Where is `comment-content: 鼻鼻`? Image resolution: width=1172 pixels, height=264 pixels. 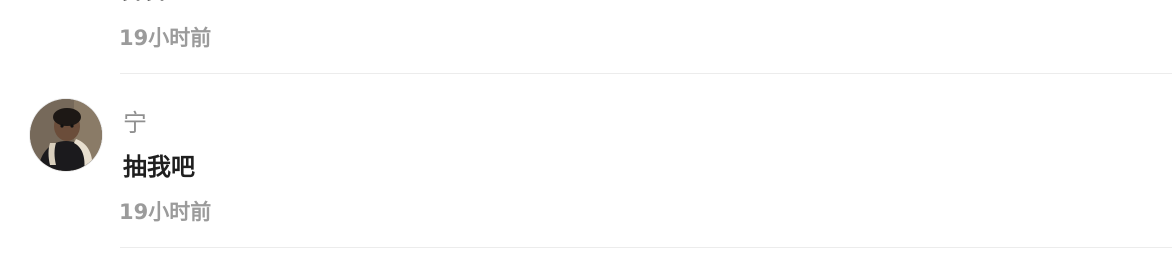
comment-content: 鼻鼻 is located at coordinates (146, 3).